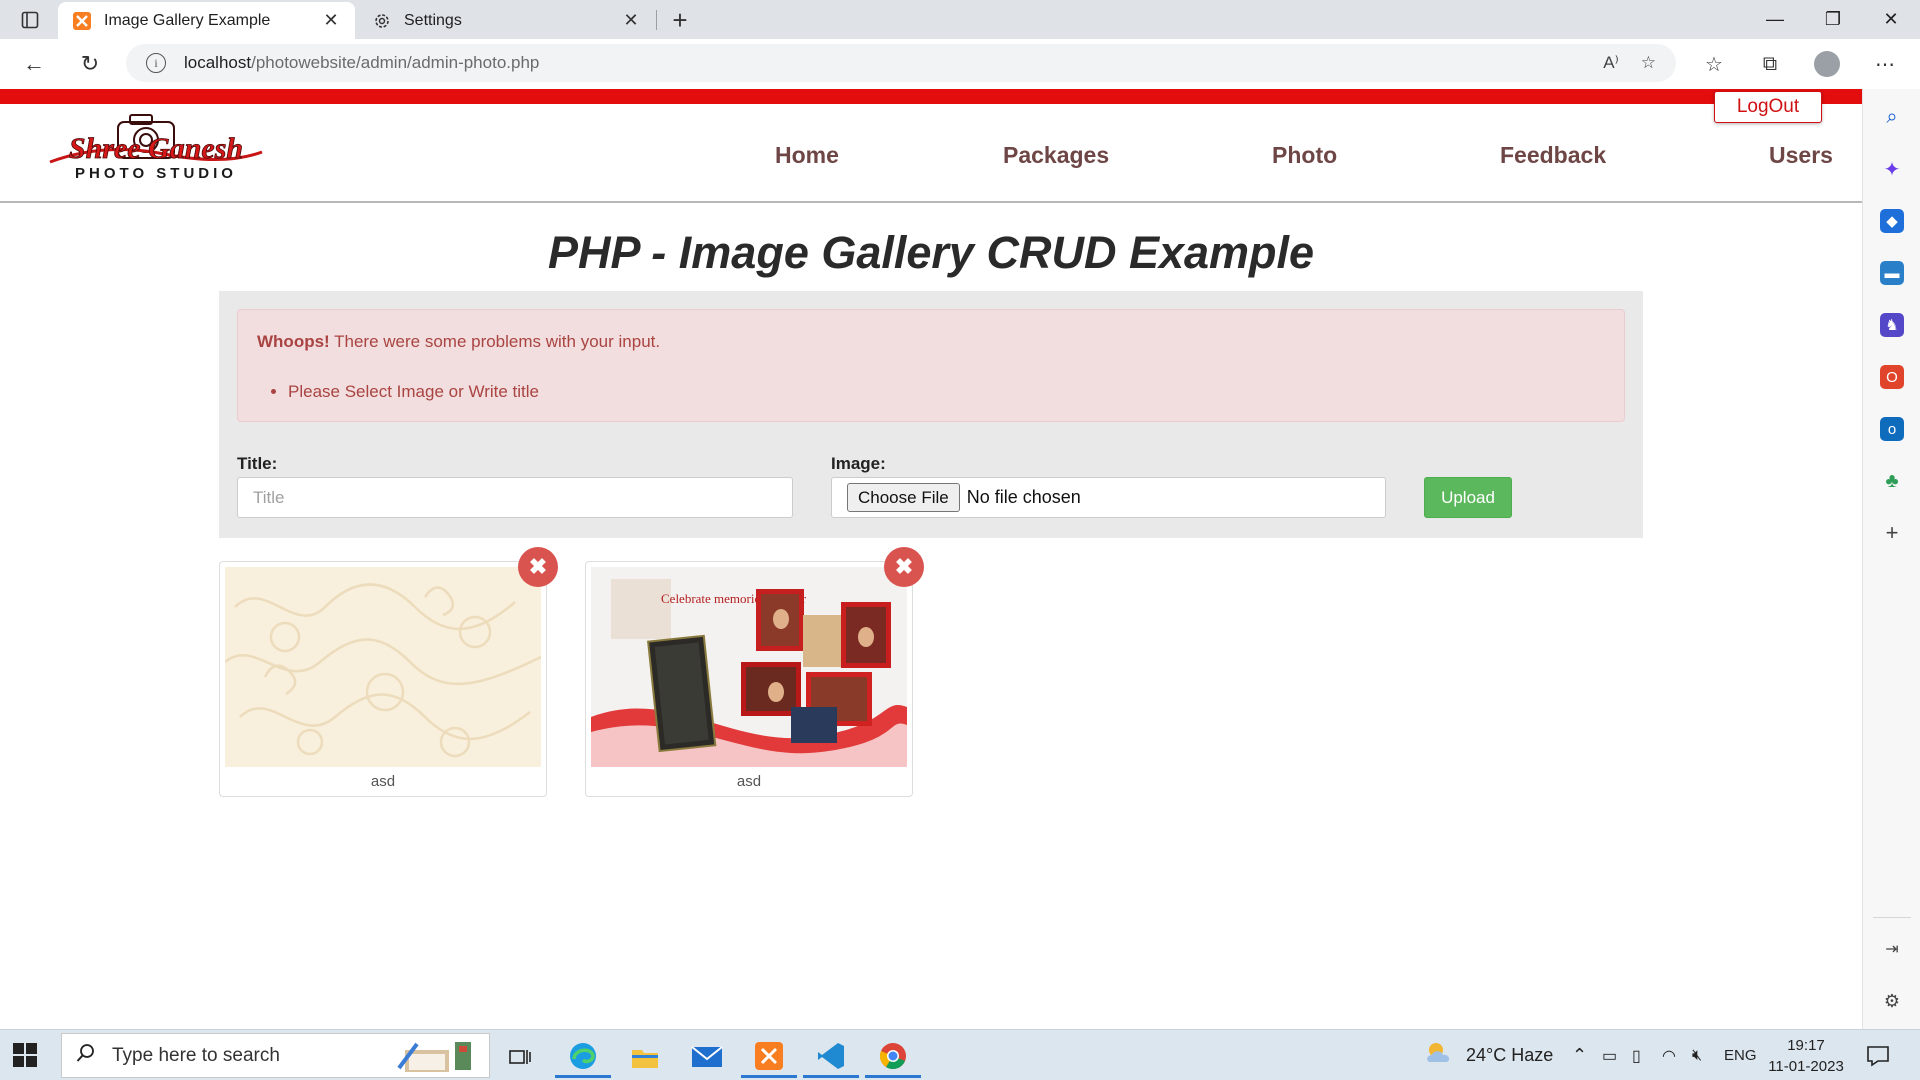 The image size is (1920, 1080). I want to click on notifications-icon, so click(1878, 1055).